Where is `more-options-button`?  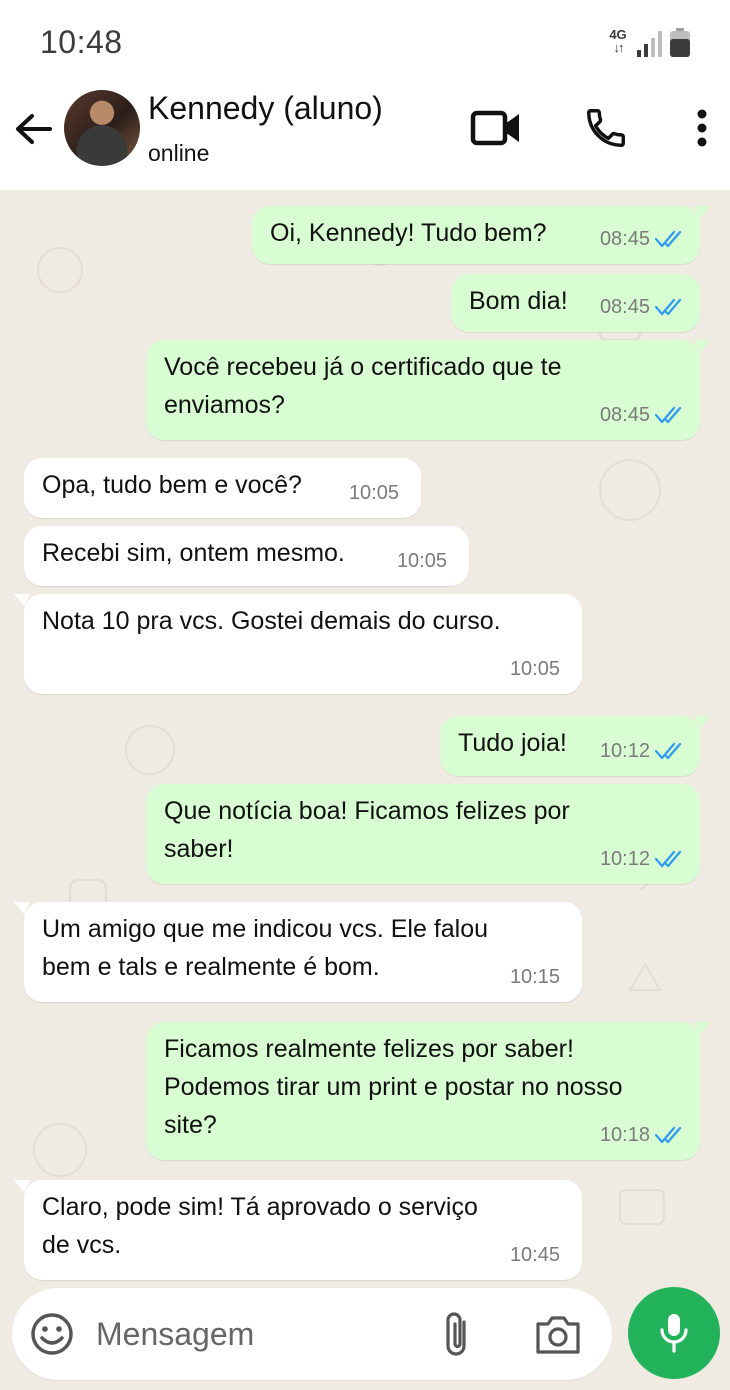
more-options-button is located at coordinates (702, 128).